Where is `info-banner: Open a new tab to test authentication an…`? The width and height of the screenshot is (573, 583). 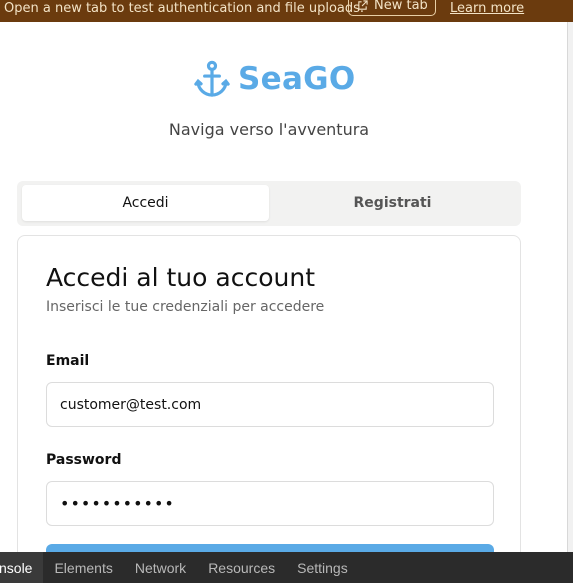
info-banner: Open a new tab to test authentication an… is located at coordinates (286, 11).